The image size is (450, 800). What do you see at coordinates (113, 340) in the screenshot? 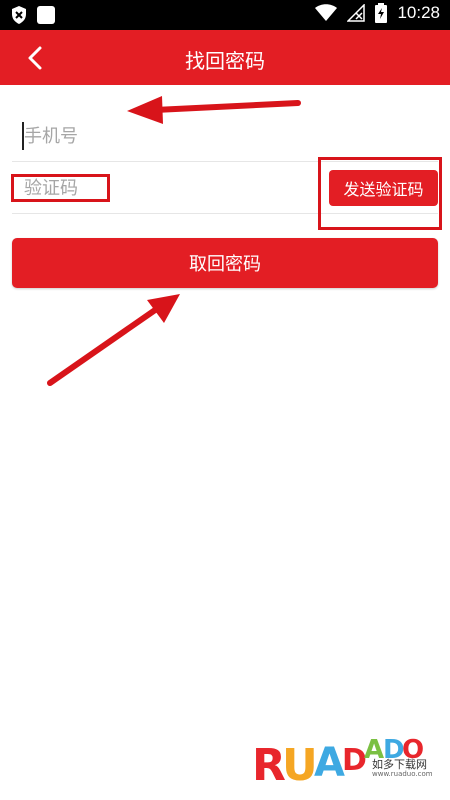
I see `annotation-arrow-submit` at bounding box center [113, 340].